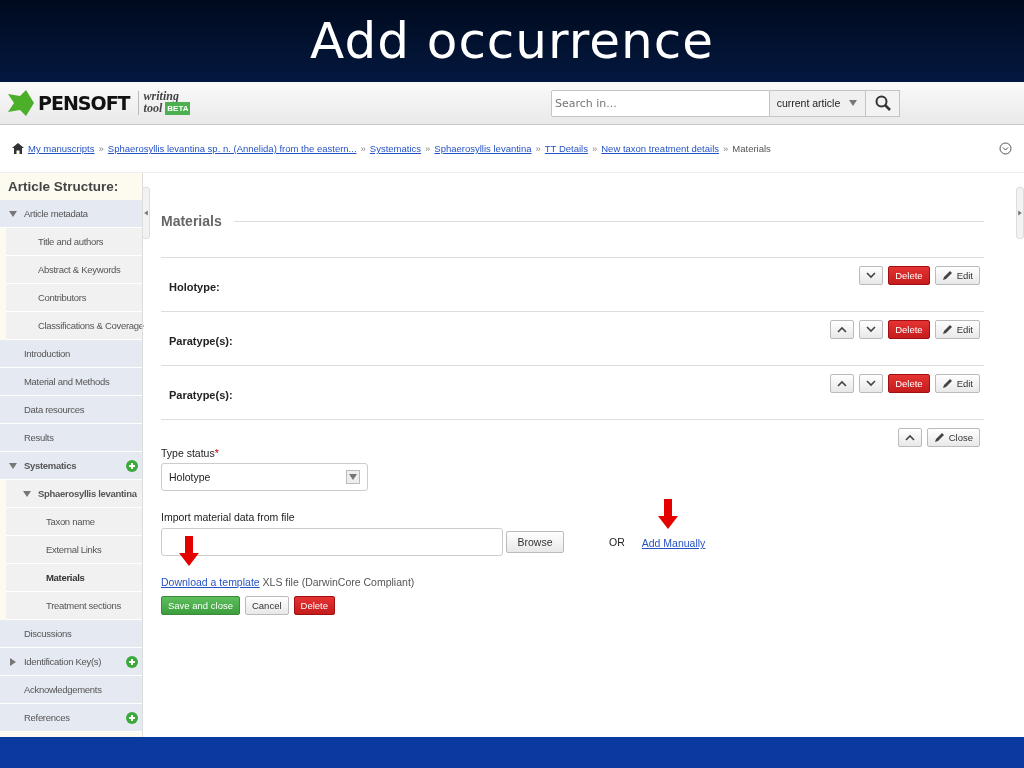 This screenshot has height=768, width=1024. I want to click on search-icon, so click(882, 103).